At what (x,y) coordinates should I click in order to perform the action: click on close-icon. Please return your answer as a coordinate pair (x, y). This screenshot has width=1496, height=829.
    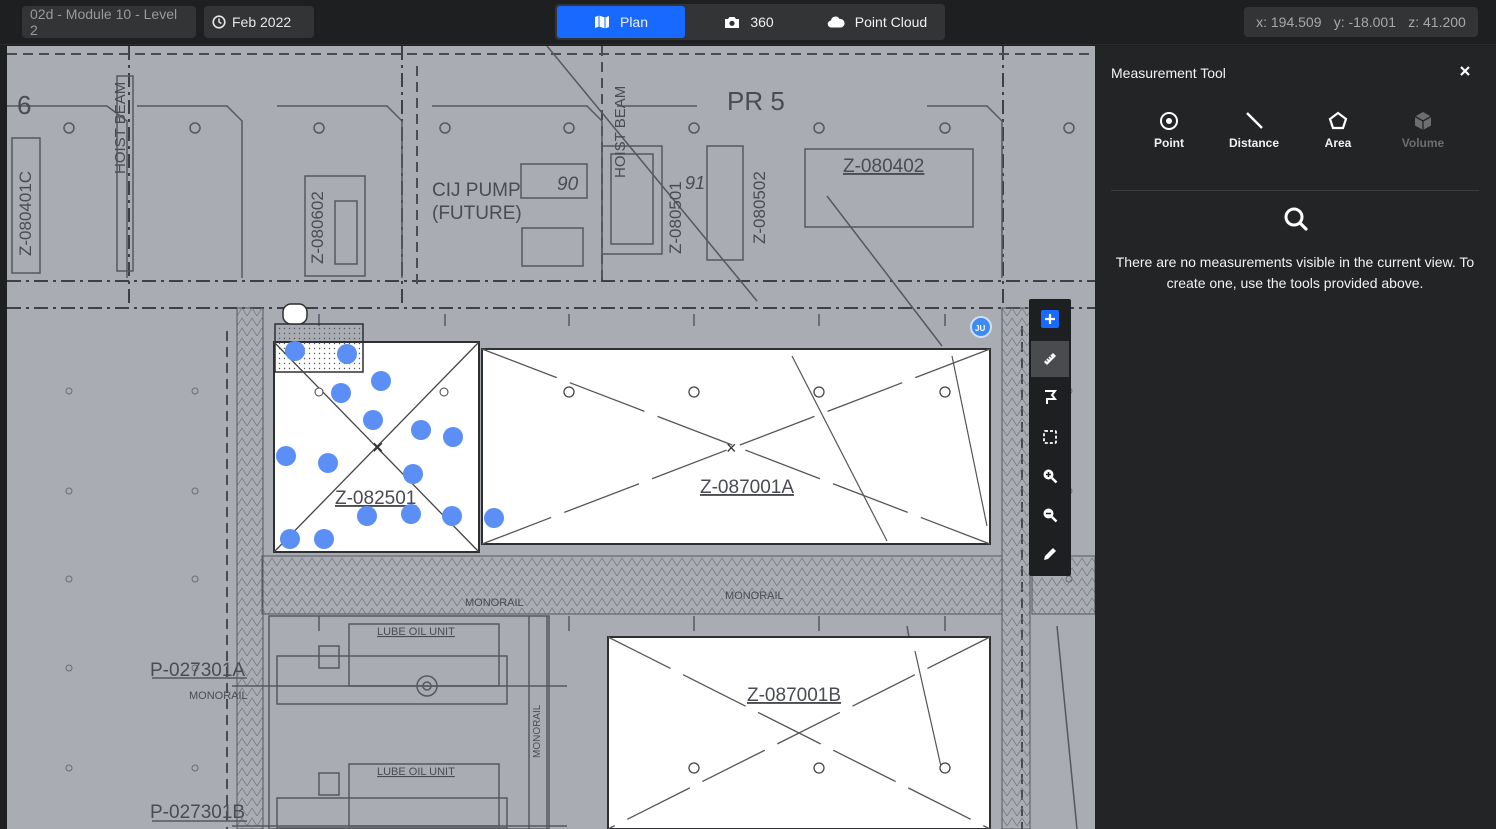
    Looking at the image, I should click on (1465, 71).